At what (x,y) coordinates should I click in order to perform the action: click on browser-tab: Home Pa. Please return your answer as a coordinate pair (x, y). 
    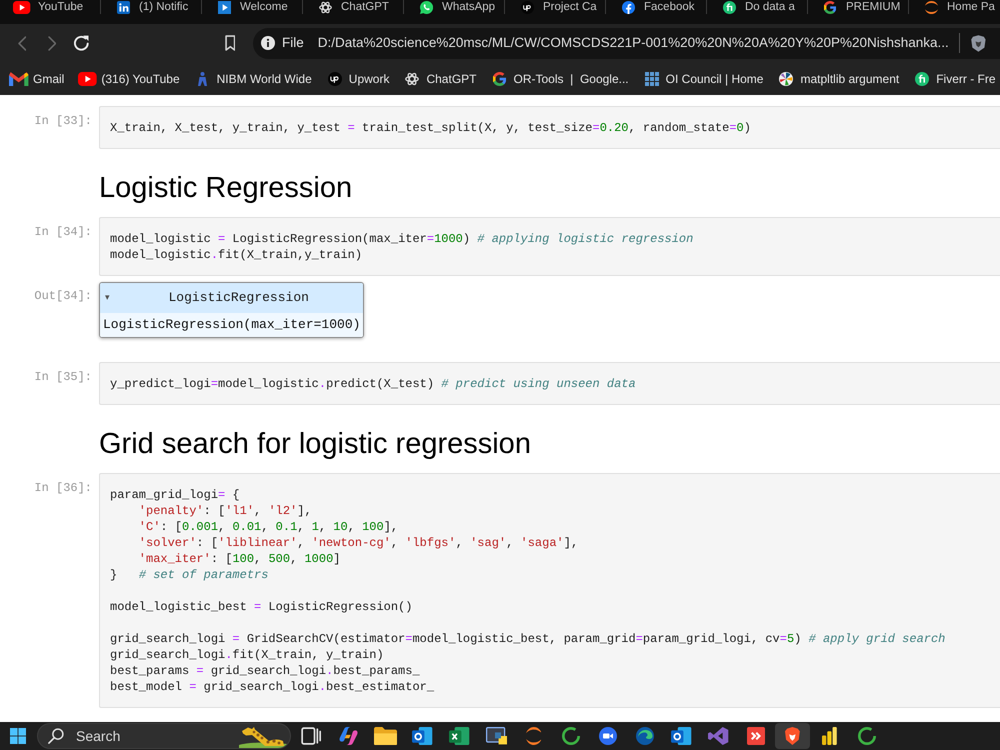
    Looking at the image, I should click on (954, 7).